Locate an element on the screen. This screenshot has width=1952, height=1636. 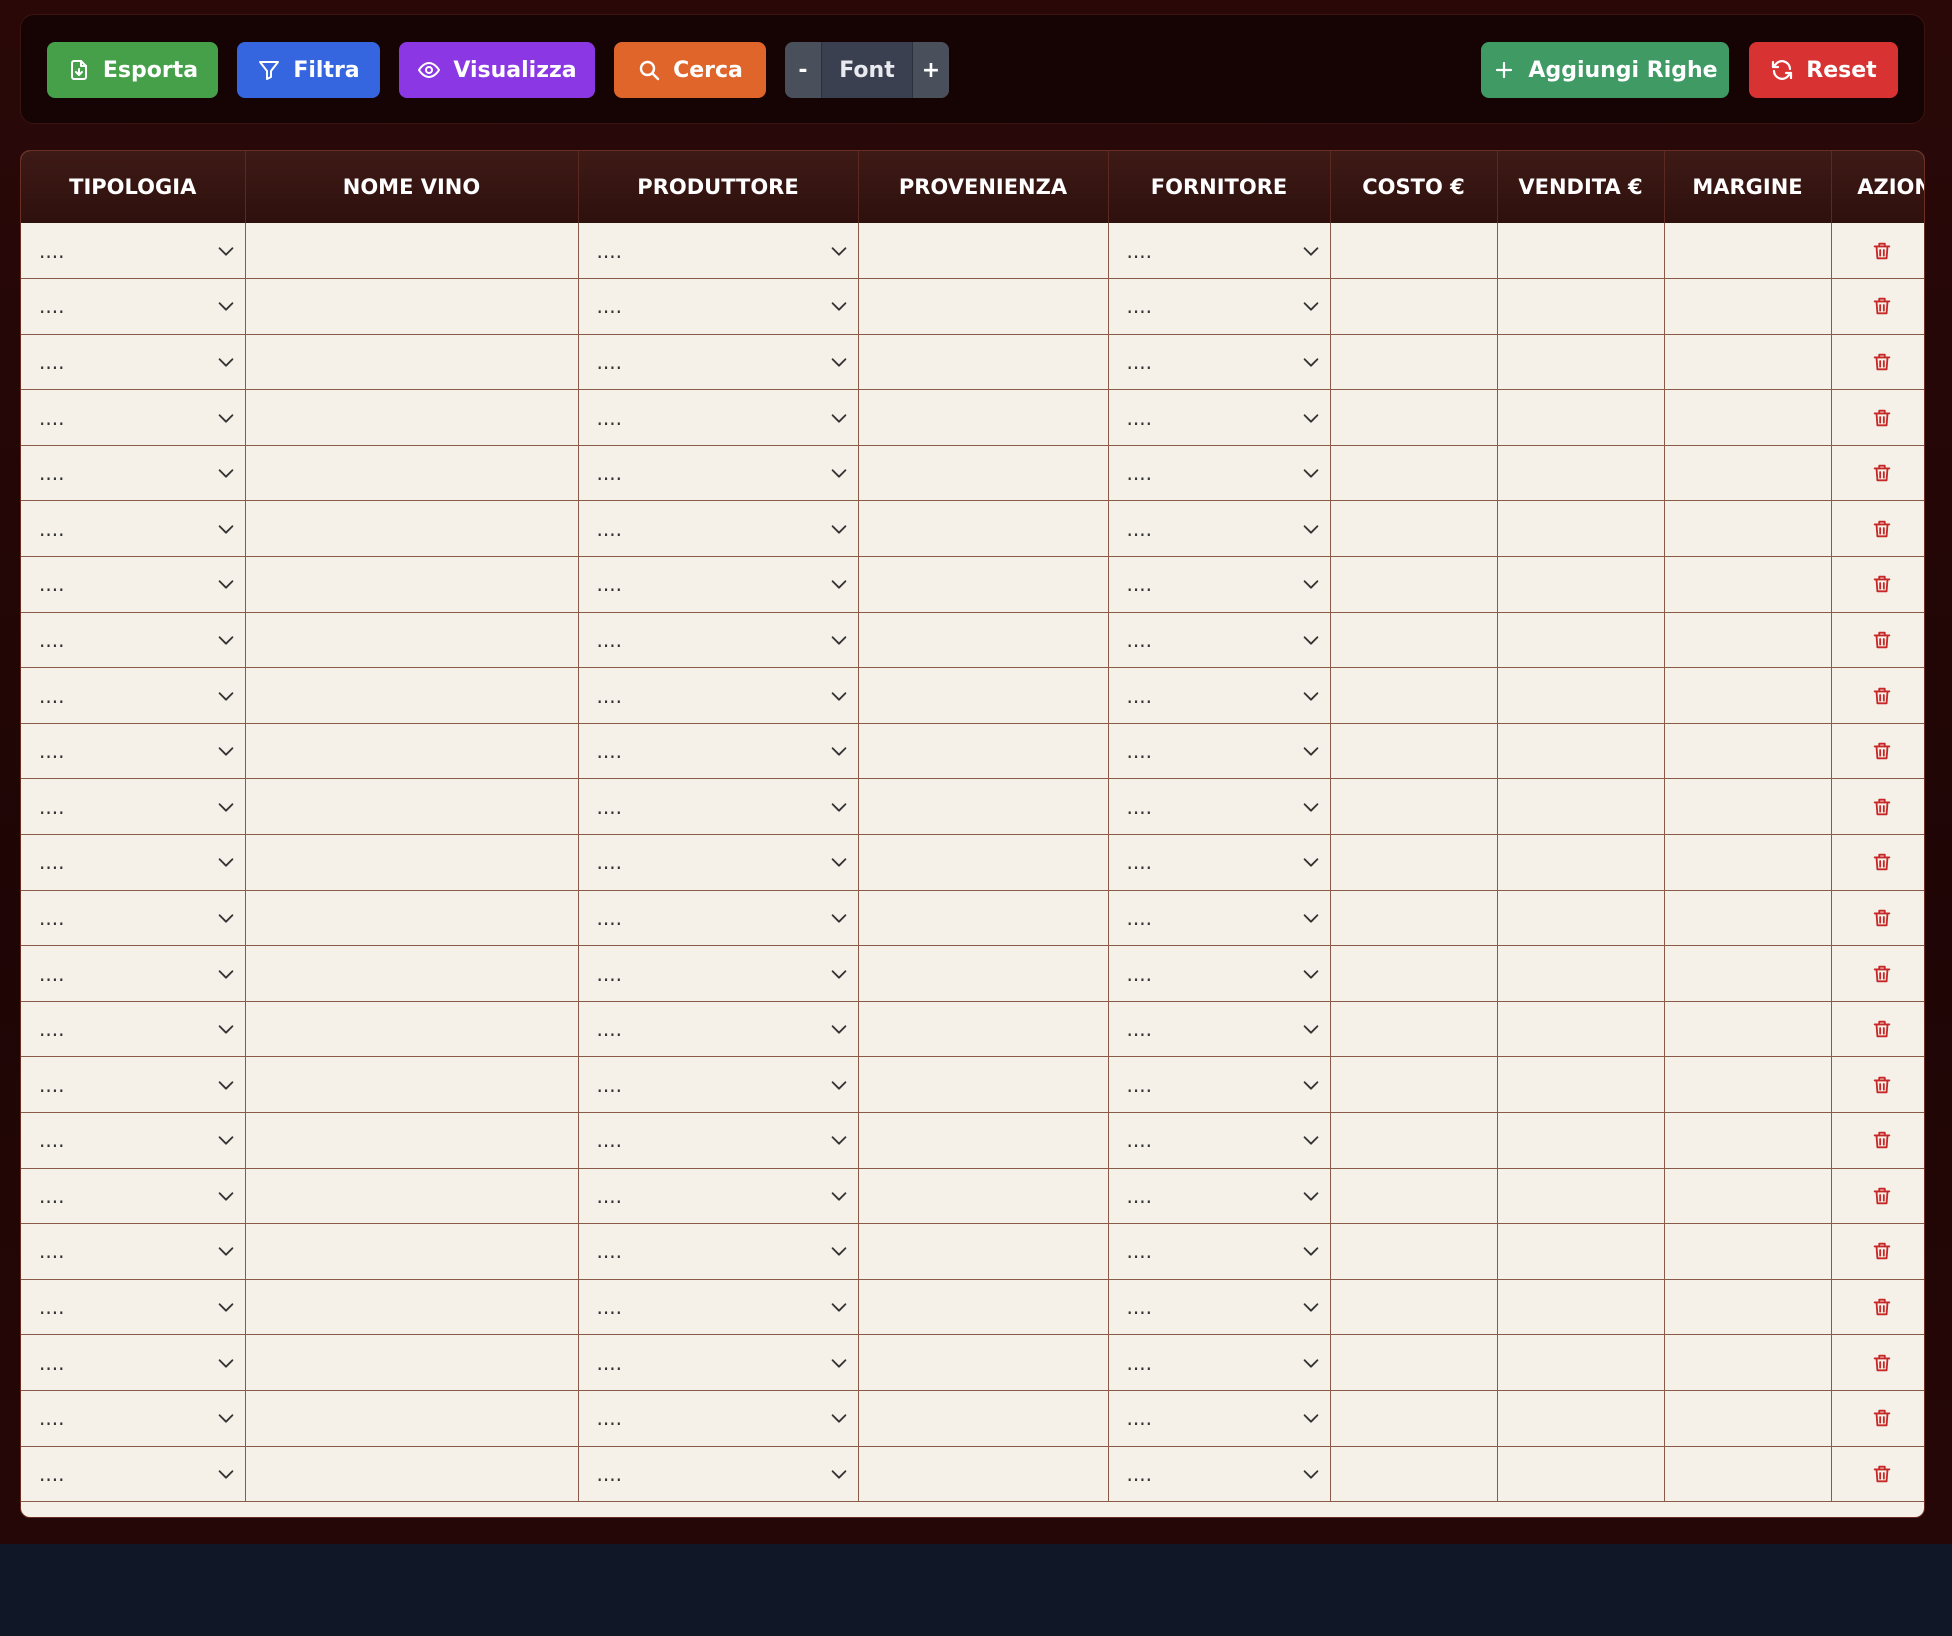
column-header-nome-vino: NOME VINO is located at coordinates (412, 187).